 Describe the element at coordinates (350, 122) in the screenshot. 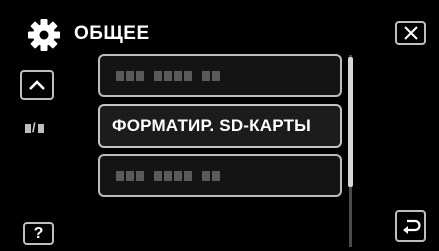

I see `scrollbar-thumb` at that location.